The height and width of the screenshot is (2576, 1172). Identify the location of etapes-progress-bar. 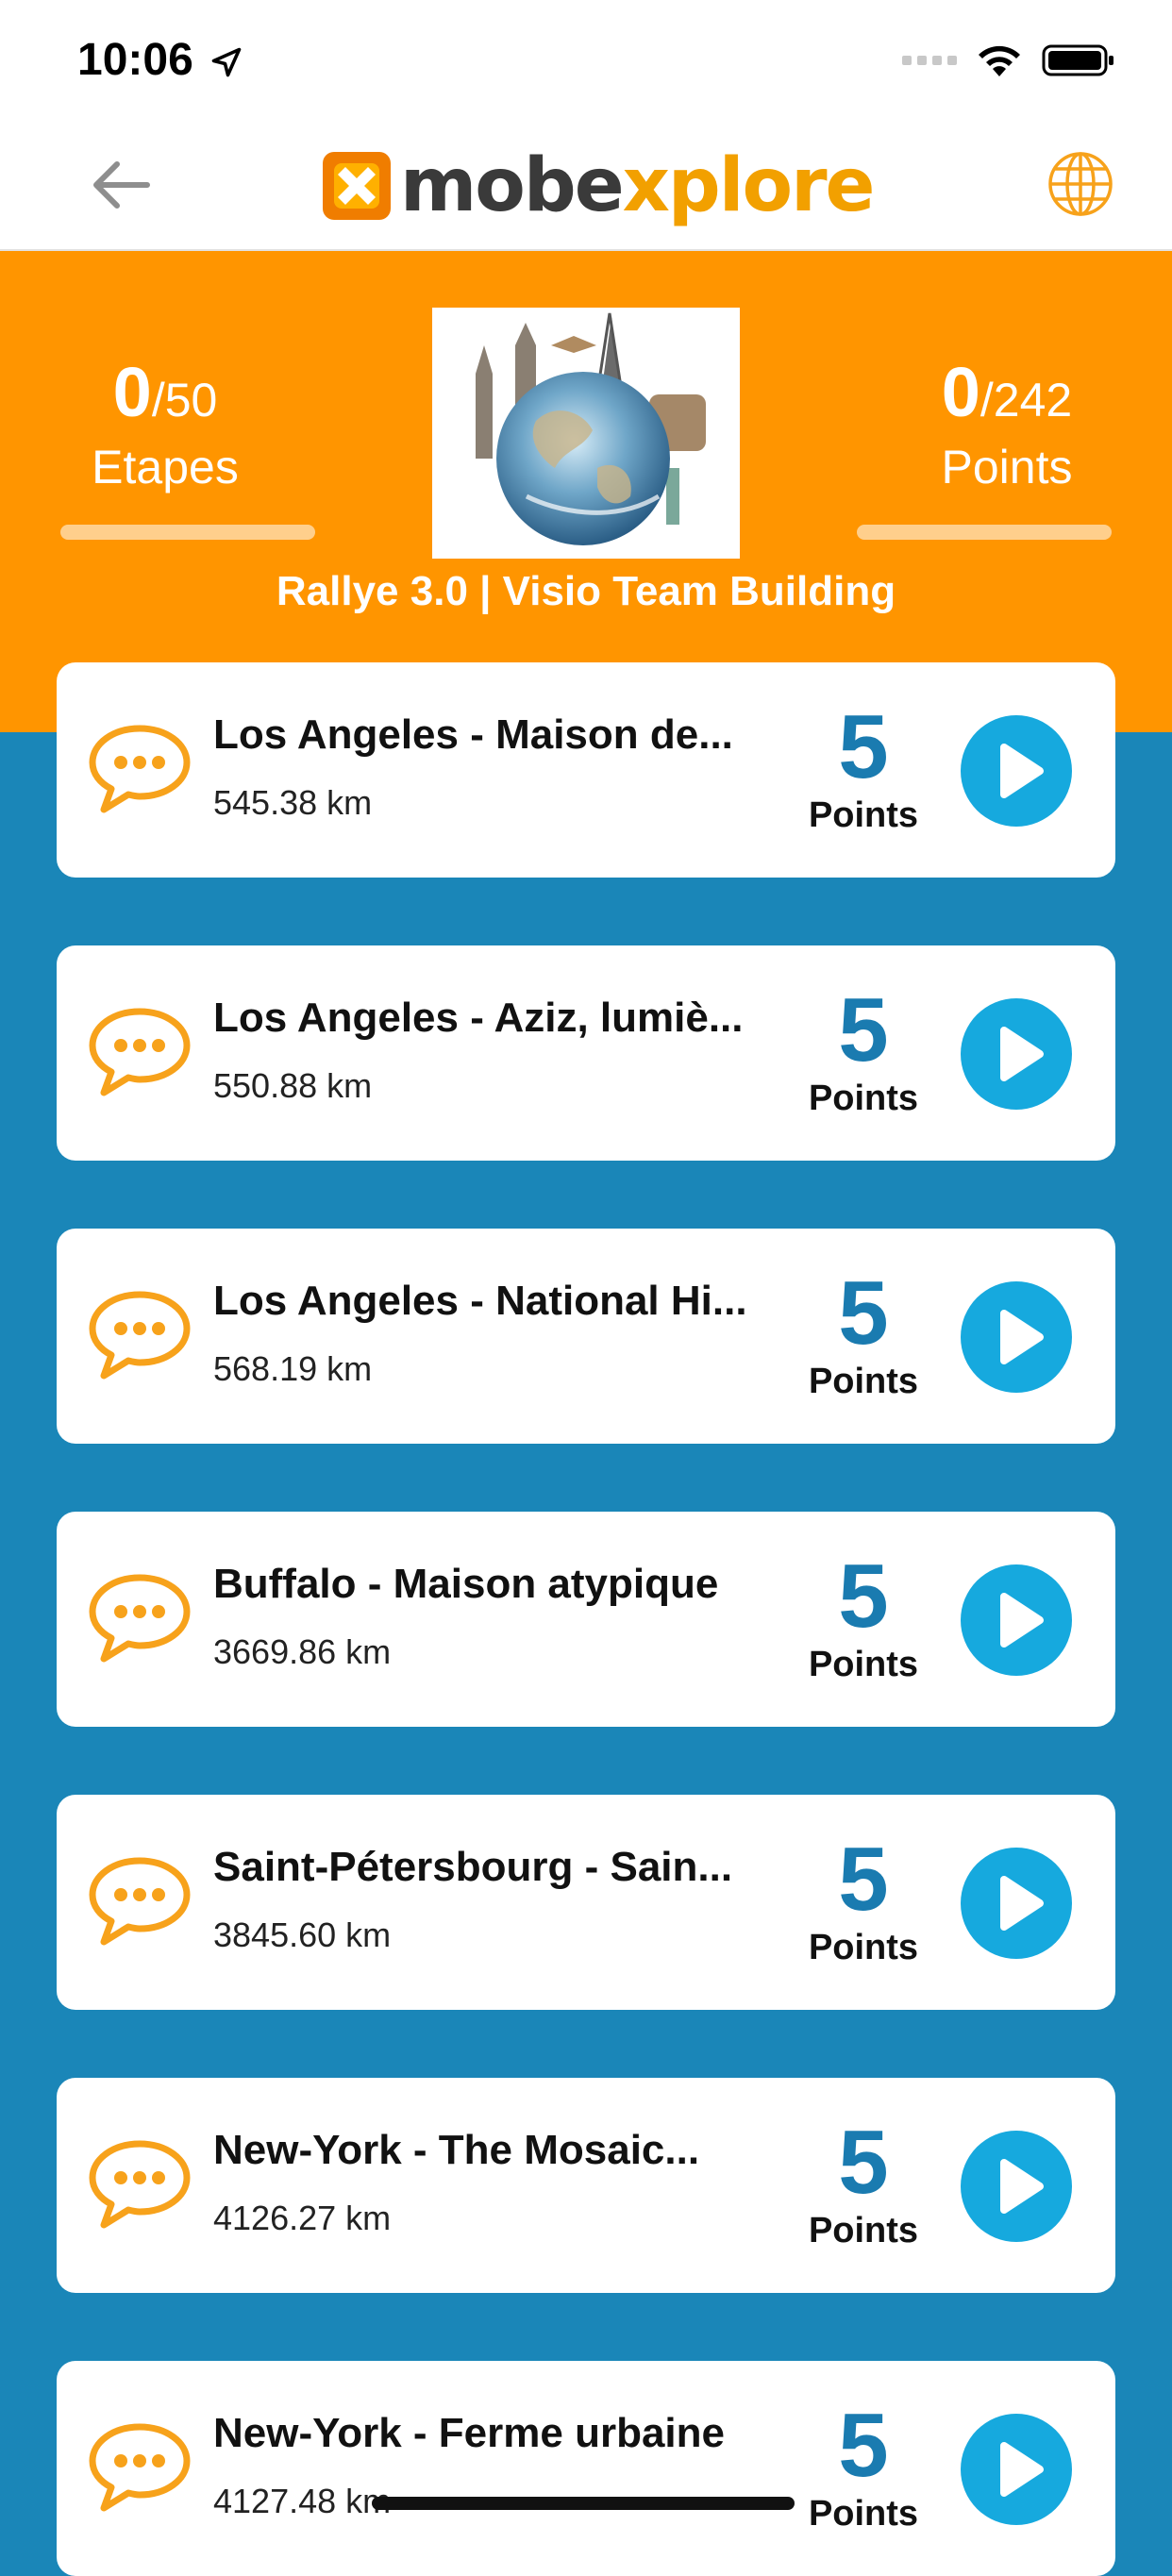
(187, 532).